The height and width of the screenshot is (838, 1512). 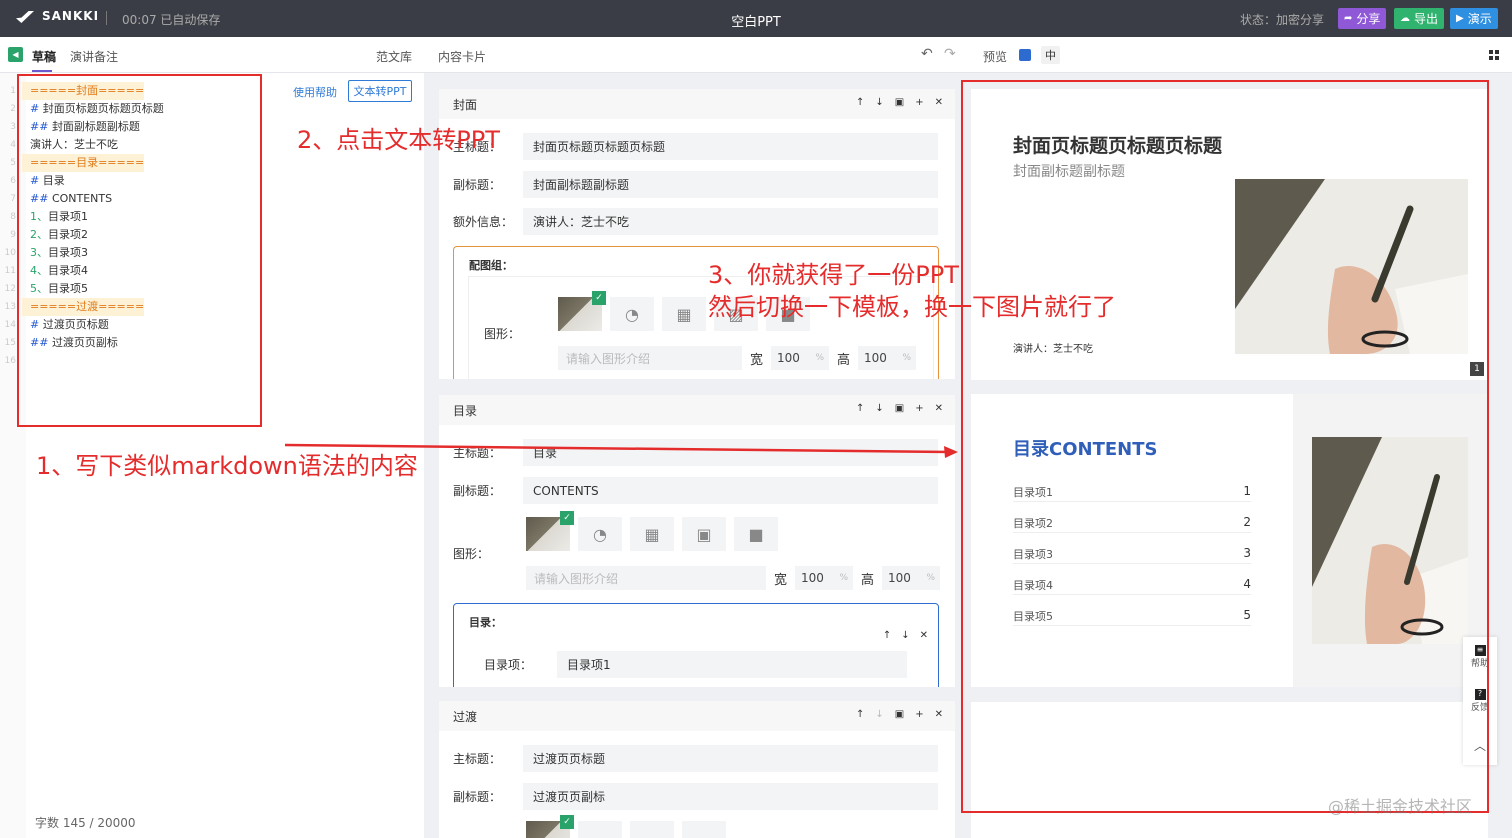 I want to click on shape-picker: ✓ ◔ ▦ ▣ ■, so click(x=652, y=531).